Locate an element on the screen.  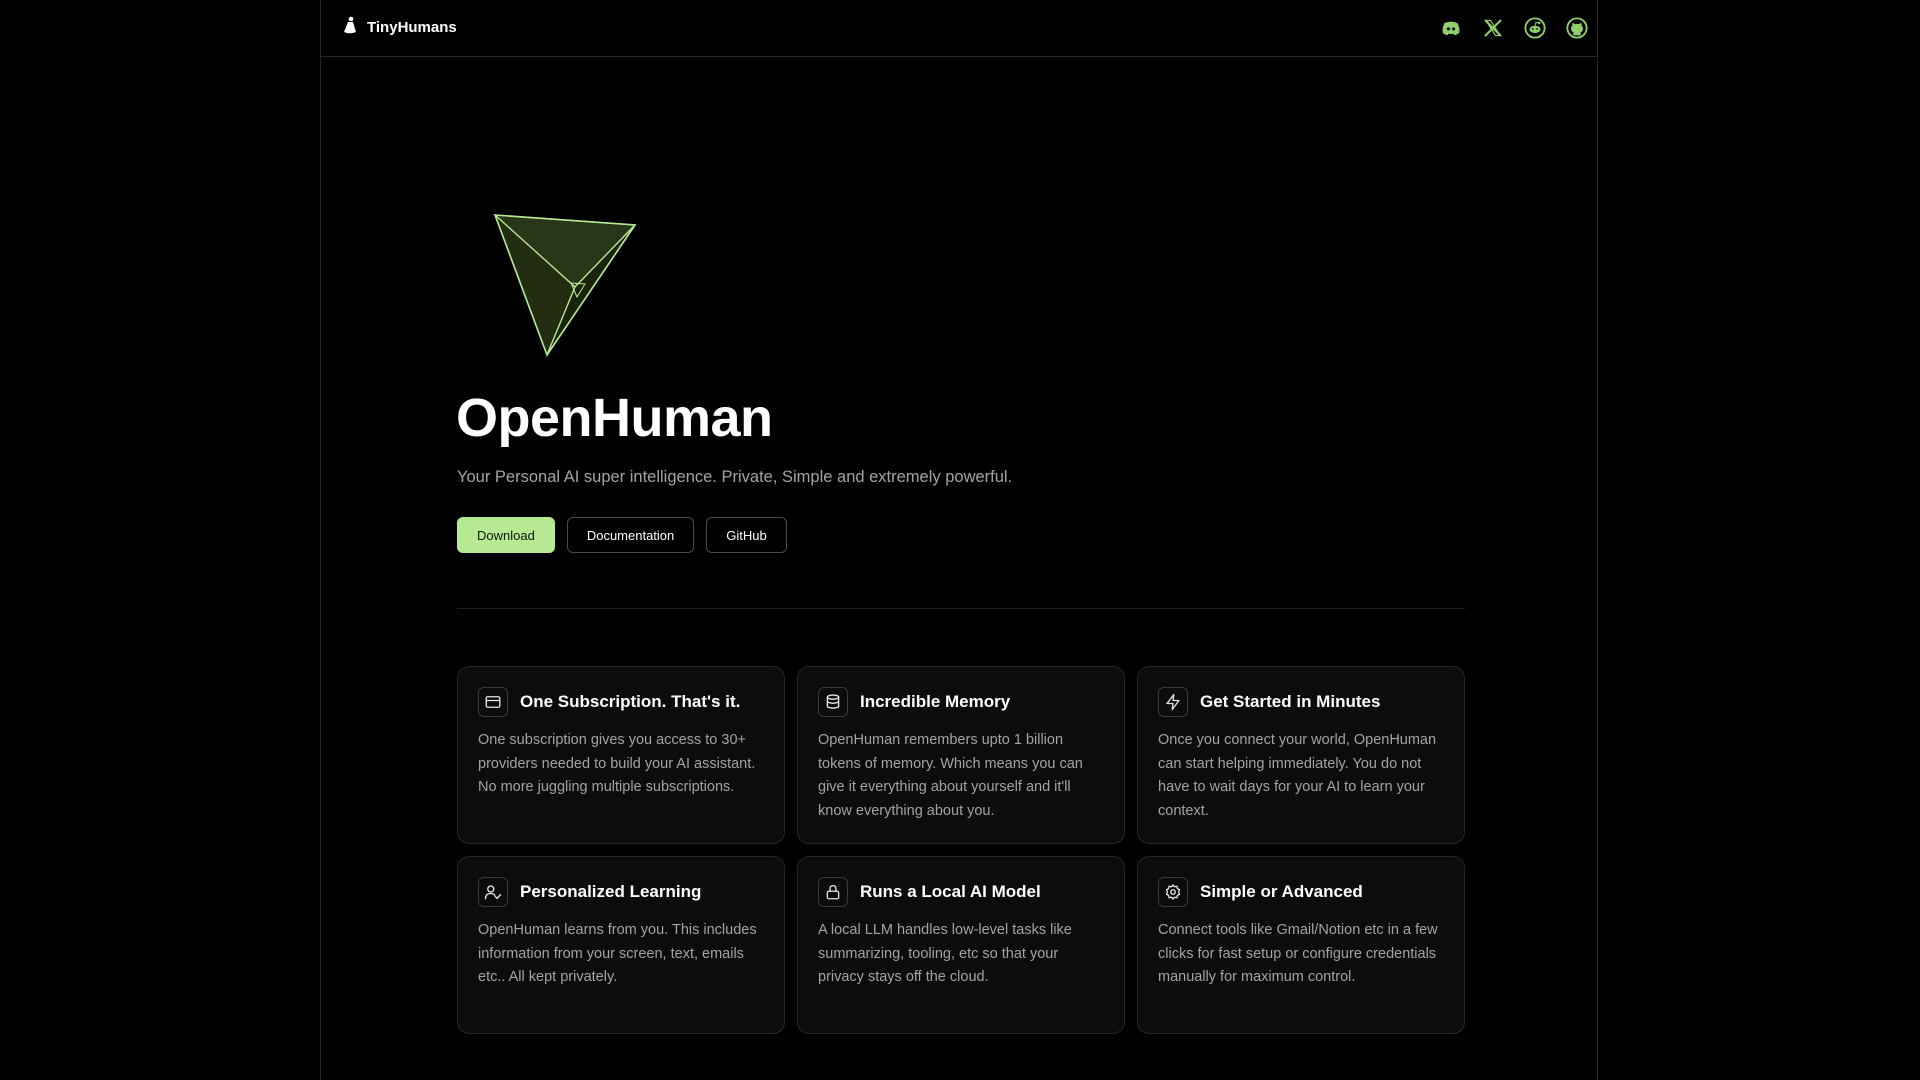
reddit-icon is located at coordinates (1535, 28).